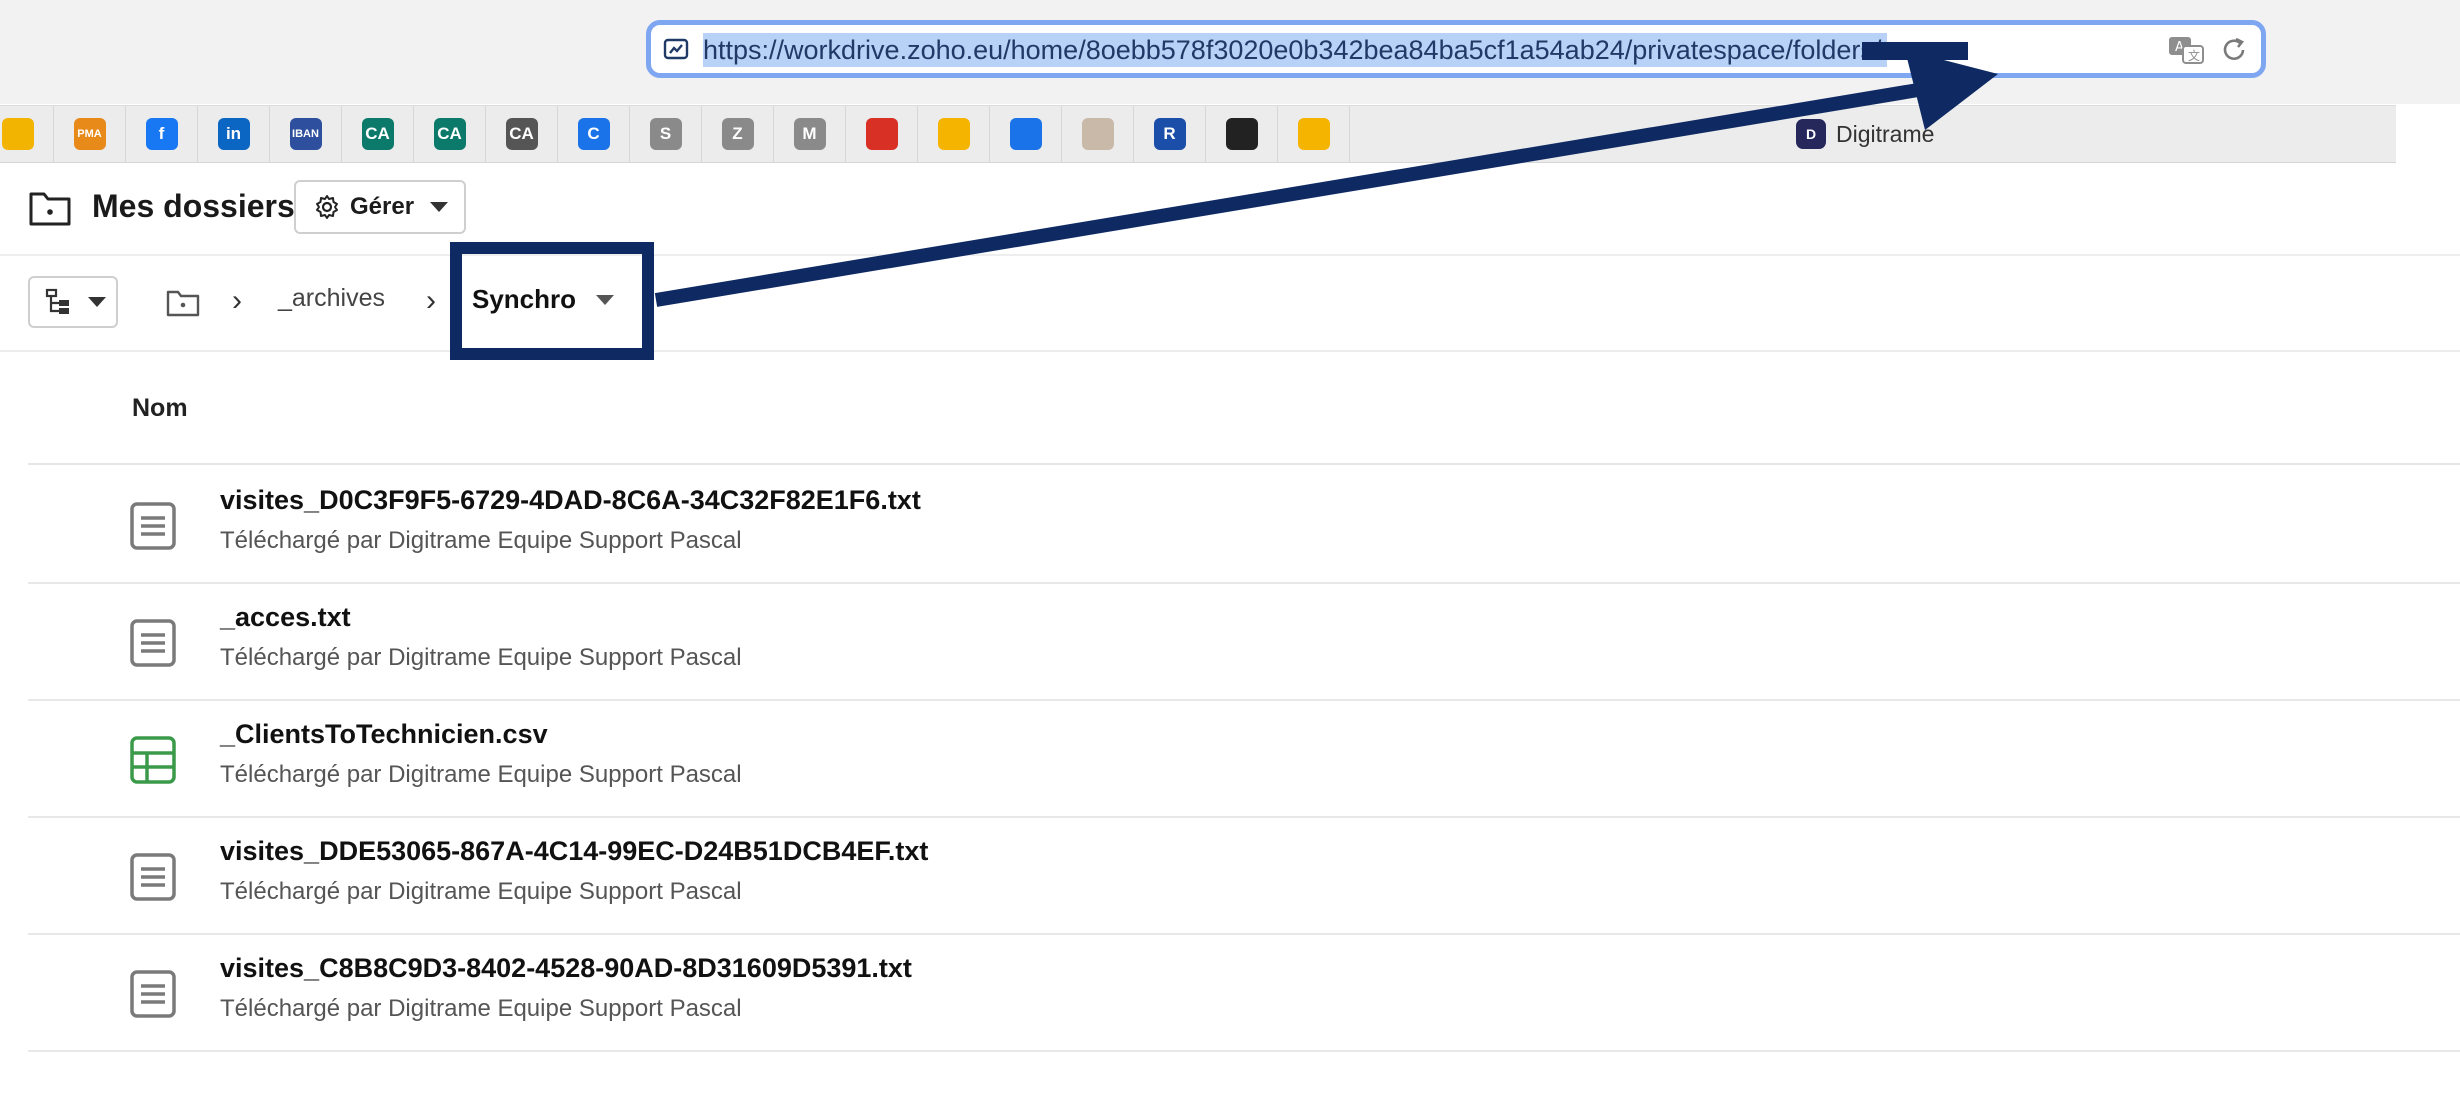 The width and height of the screenshot is (2460, 1116). I want to click on linkedin-icon: in, so click(233, 134).